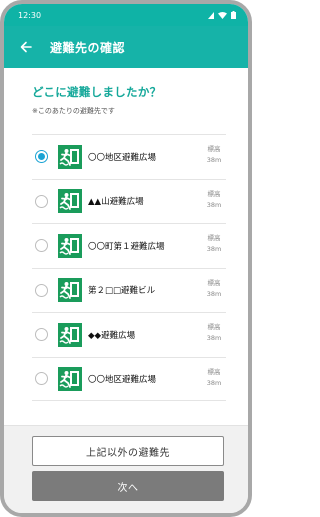 This screenshot has width=320, height=517. Describe the element at coordinates (129, 201) in the screenshot. I see `evacuation-site-row: ▲▲山避難広場 標高 38m` at that location.